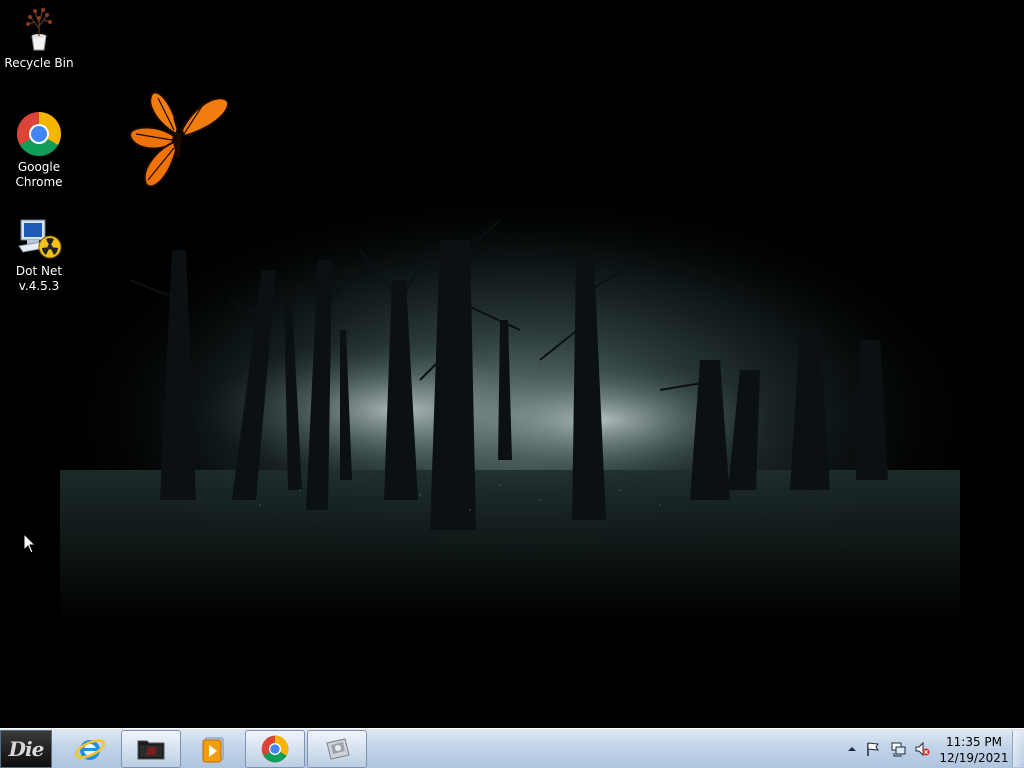  What do you see at coordinates (512, 748) in the screenshot?
I see `taskbar: Die 11:35 PM 12/19/2021` at bounding box center [512, 748].